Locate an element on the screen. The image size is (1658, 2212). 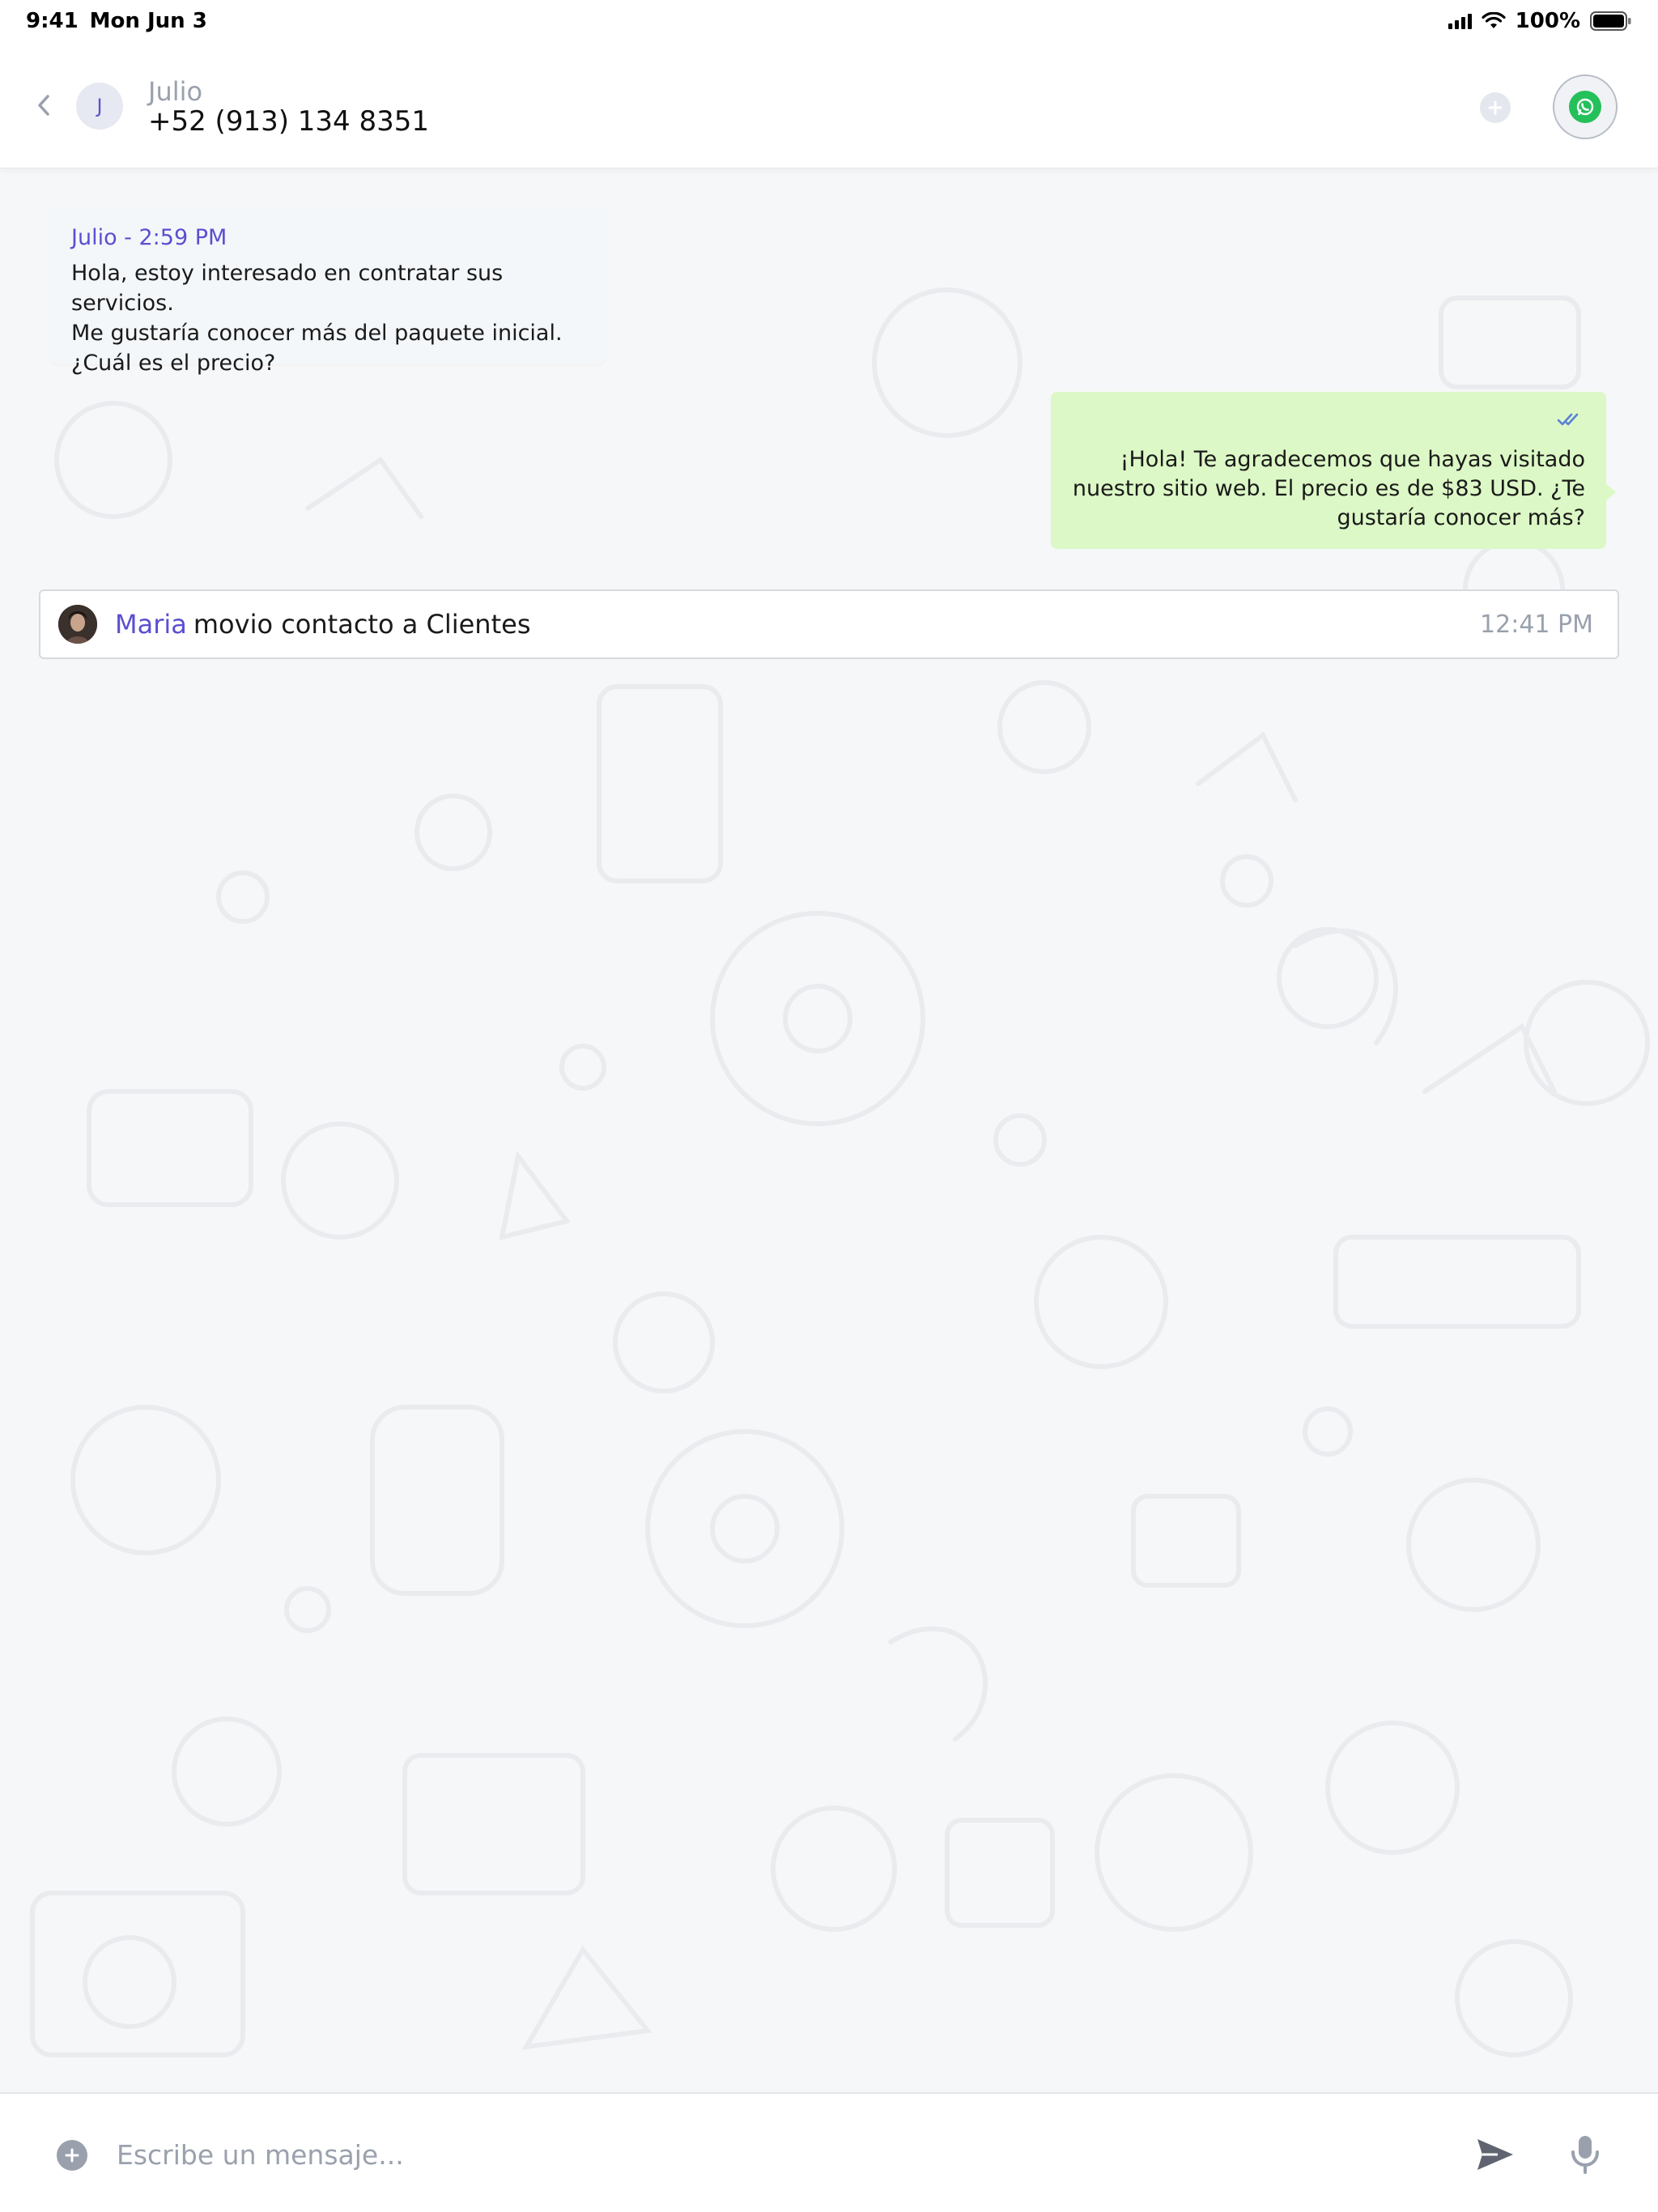
contact-phone: +52 (913) 134 8351 is located at coordinates (289, 122).